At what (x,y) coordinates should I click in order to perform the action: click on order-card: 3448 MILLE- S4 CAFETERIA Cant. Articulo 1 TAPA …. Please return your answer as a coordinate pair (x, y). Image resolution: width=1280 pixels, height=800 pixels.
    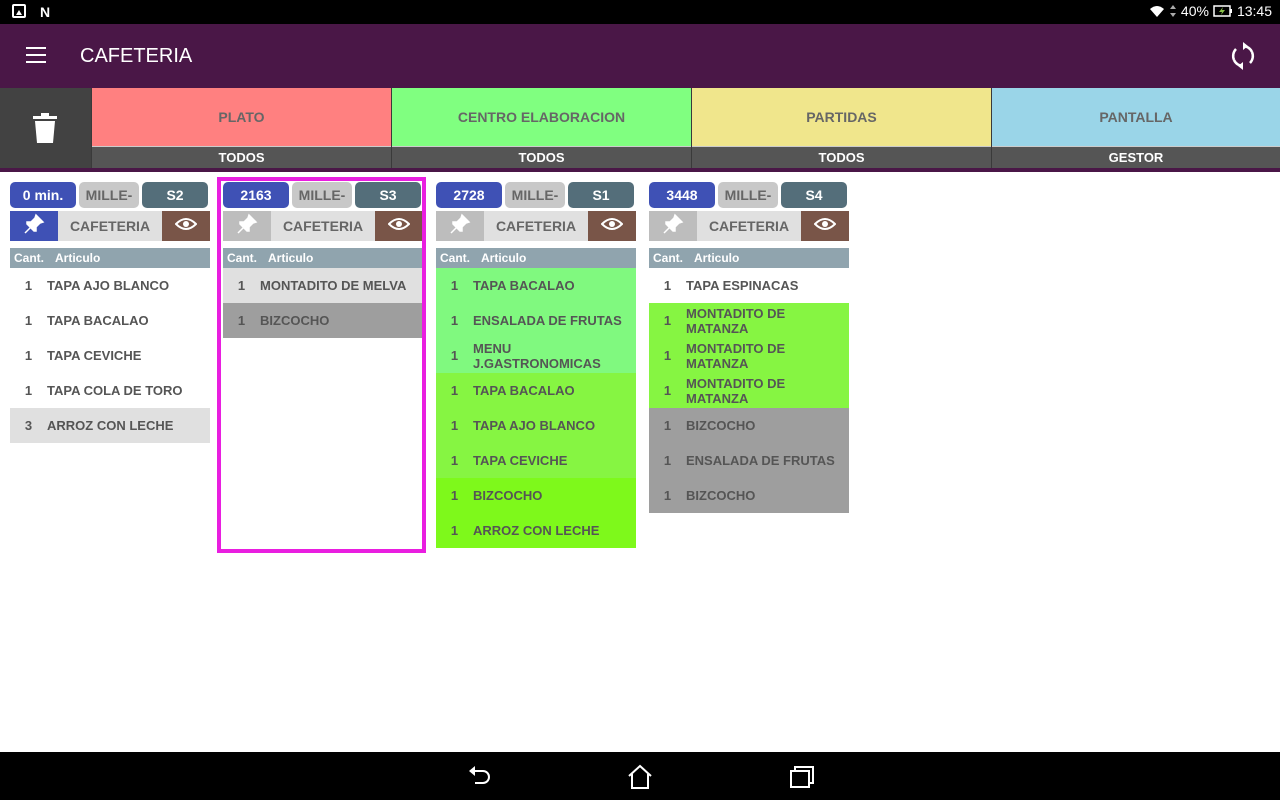
    Looking at the image, I should click on (749, 347).